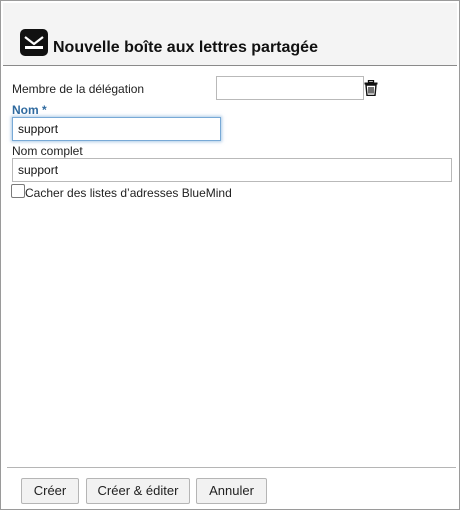 The image size is (460, 510). I want to click on trash-icon, so click(371, 88).